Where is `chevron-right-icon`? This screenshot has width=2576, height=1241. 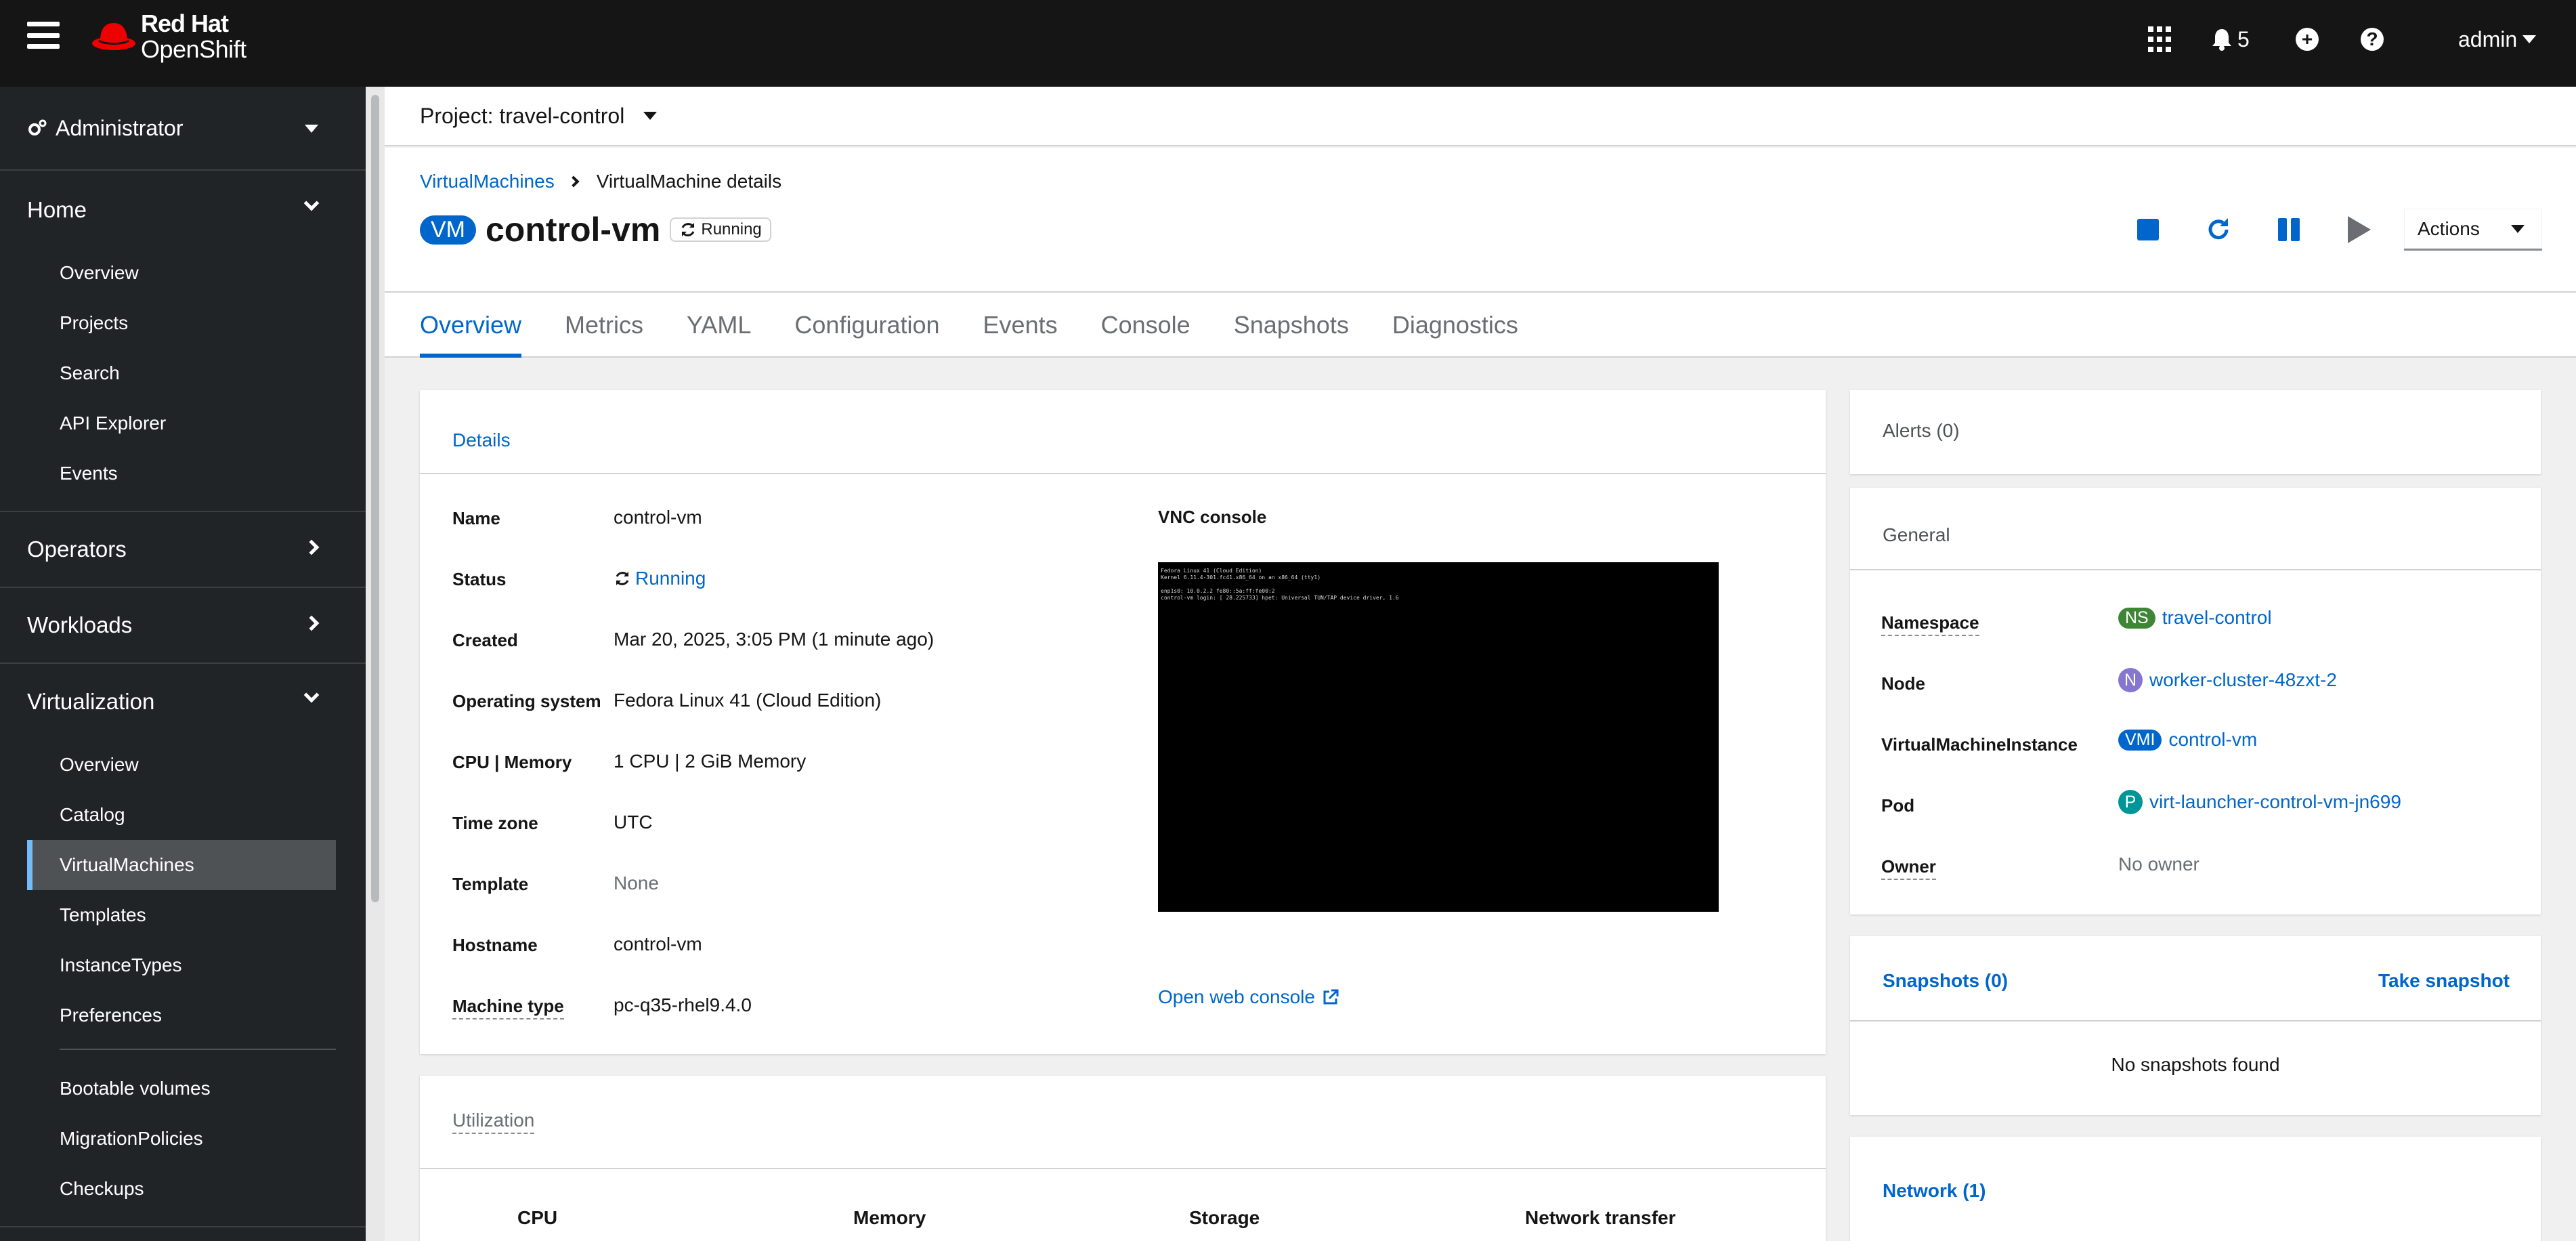
chevron-right-icon is located at coordinates (311, 623).